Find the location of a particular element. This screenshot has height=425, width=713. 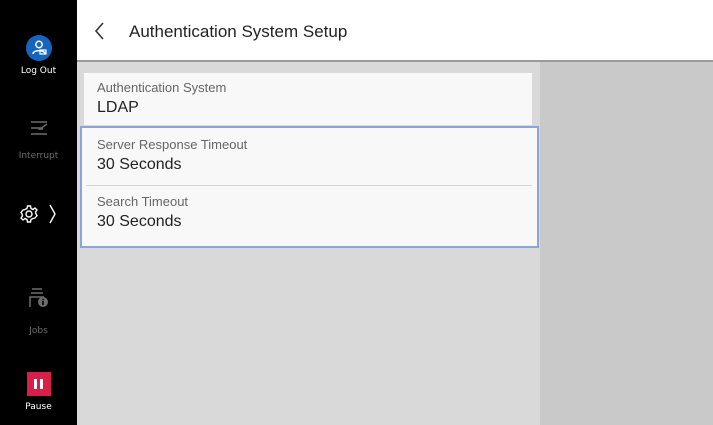

chevron-left-icon is located at coordinates (99, 31).